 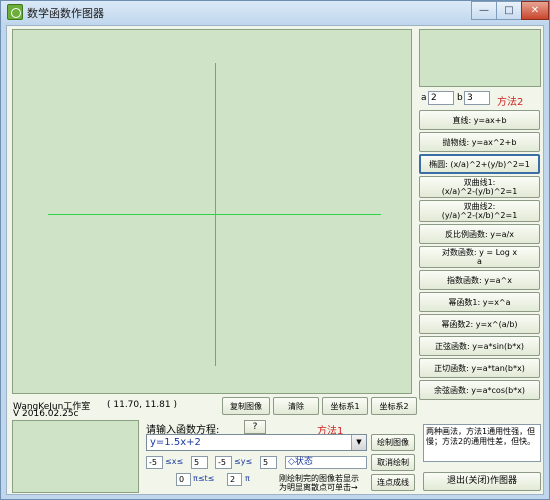 What do you see at coordinates (142, 405) in the screenshot?
I see `coordinate-readout: ( 11.70, 11.81 )` at bounding box center [142, 405].